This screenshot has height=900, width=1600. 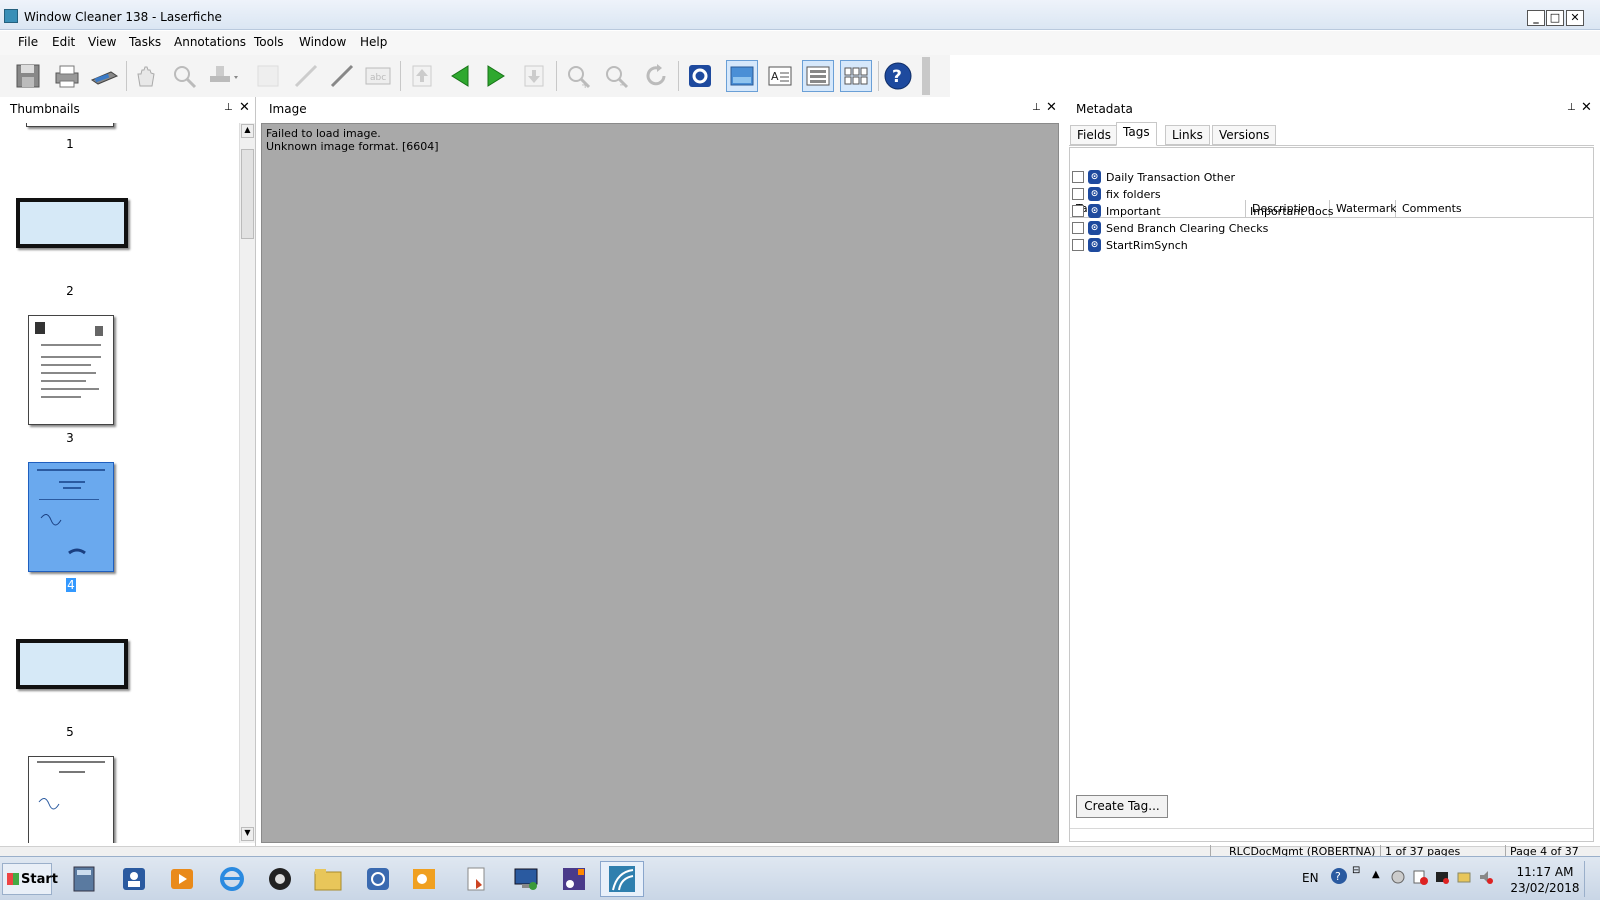 What do you see at coordinates (496, 76) in the screenshot?
I see `next-page-icon` at bounding box center [496, 76].